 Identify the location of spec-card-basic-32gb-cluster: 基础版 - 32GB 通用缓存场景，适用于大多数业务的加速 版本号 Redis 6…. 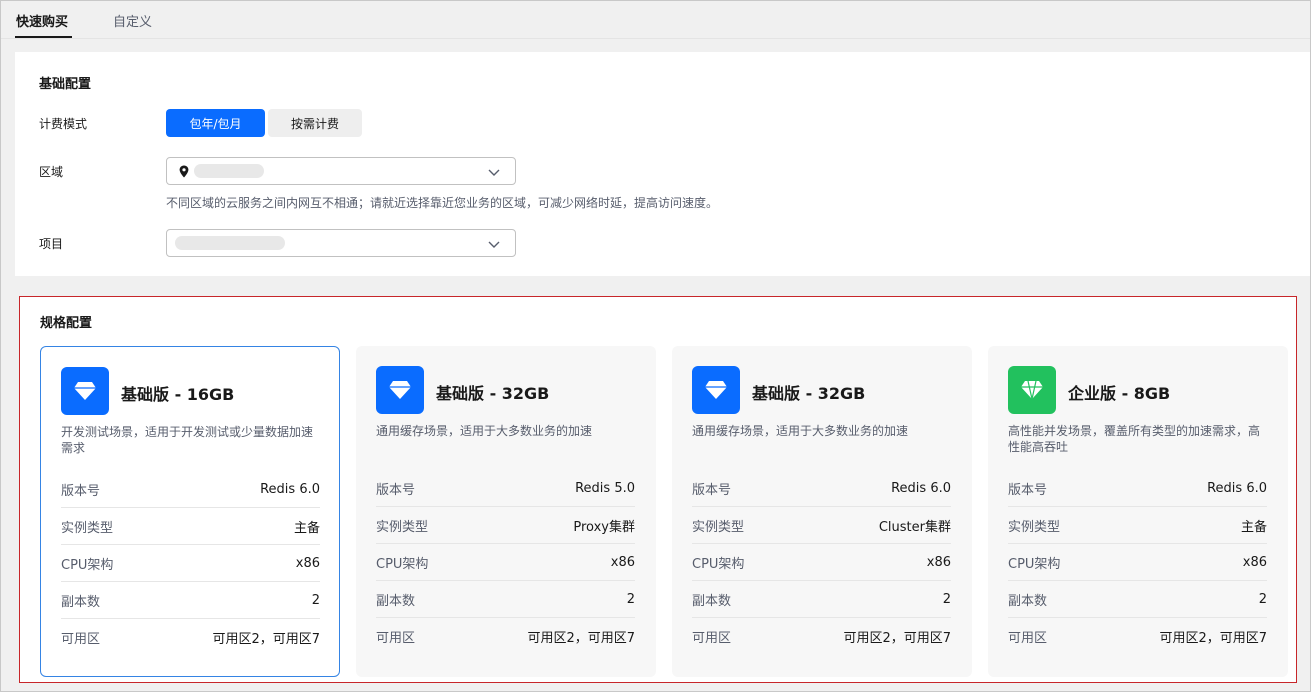
(822, 511).